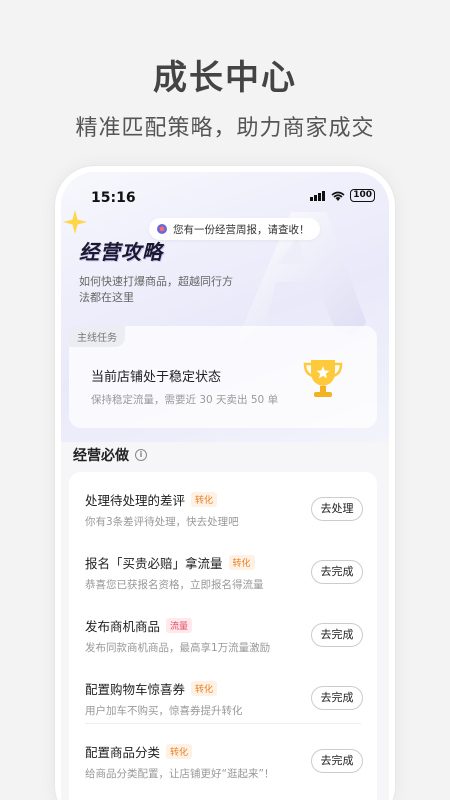 The width and height of the screenshot is (450, 800). I want to click on hero-subtitle: 精准匹配策略，助力商家成交, so click(225, 128).